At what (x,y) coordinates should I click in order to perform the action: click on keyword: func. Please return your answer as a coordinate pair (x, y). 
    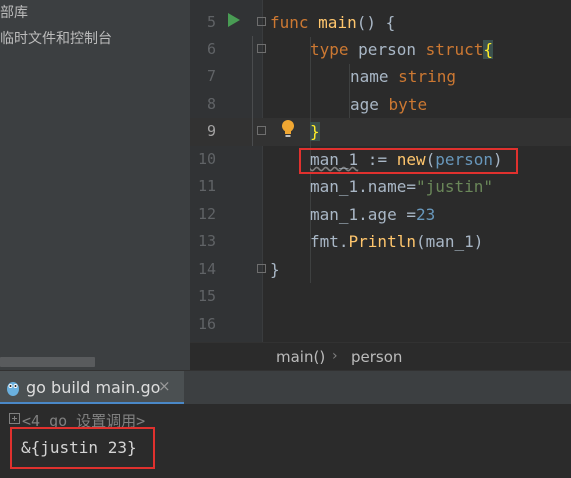
    Looking at the image, I should click on (289, 22).